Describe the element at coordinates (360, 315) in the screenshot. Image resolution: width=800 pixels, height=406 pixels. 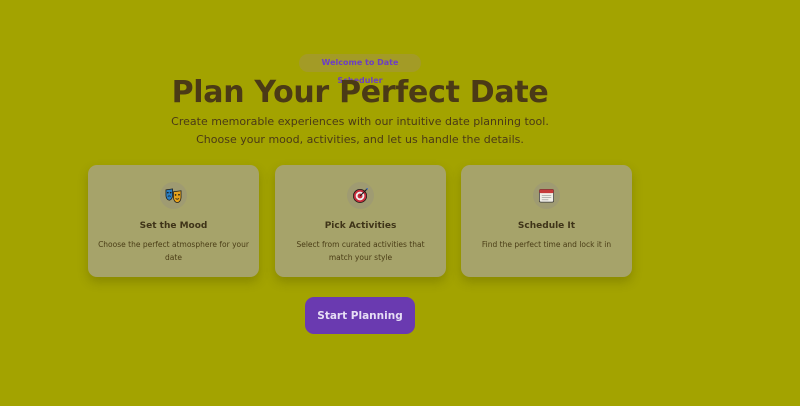
I see `start-planning-button: Start Planning` at that location.